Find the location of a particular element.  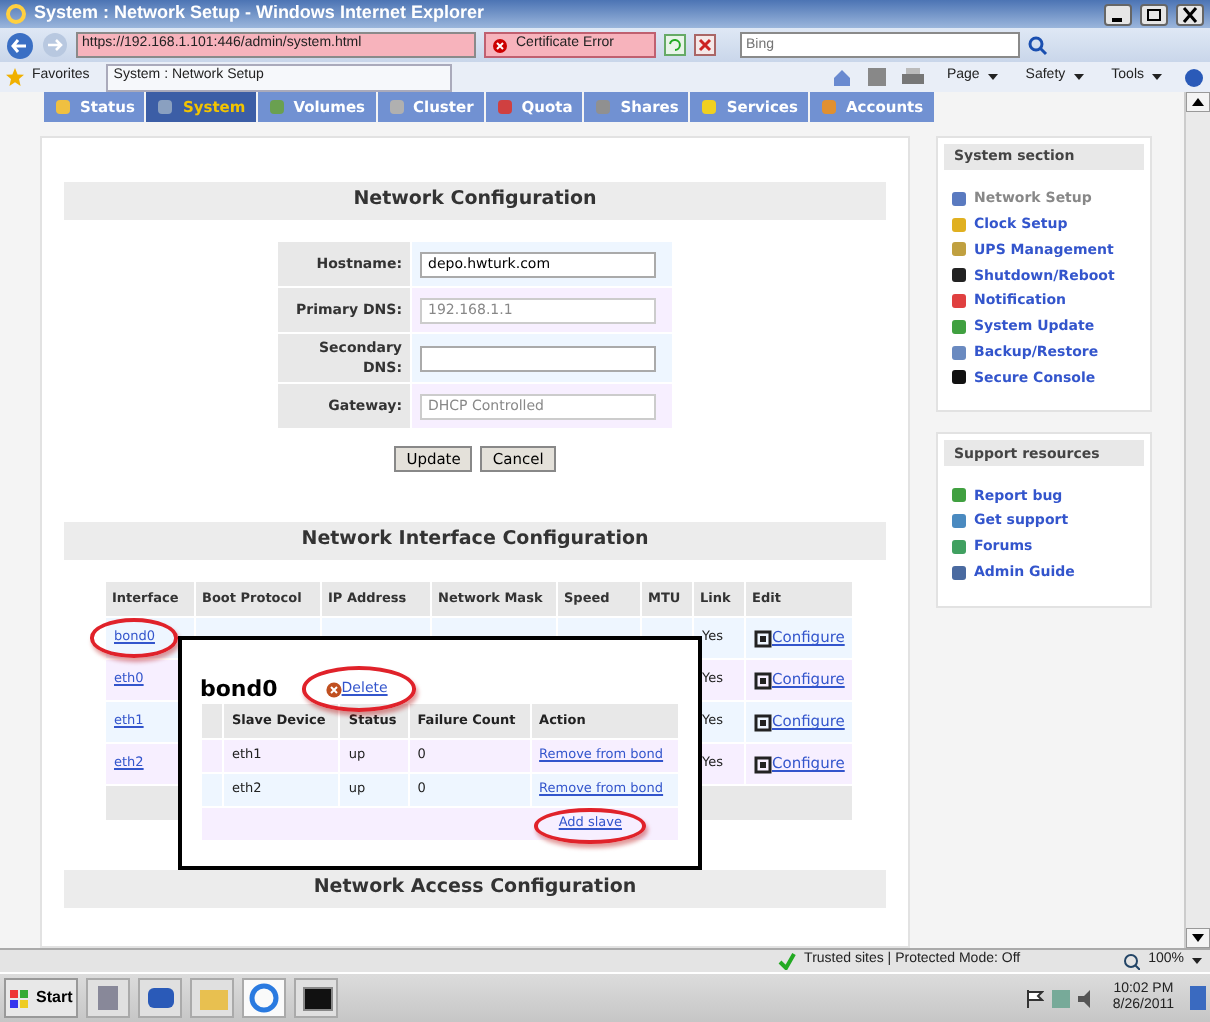

delete-icon is located at coordinates (333, 689).